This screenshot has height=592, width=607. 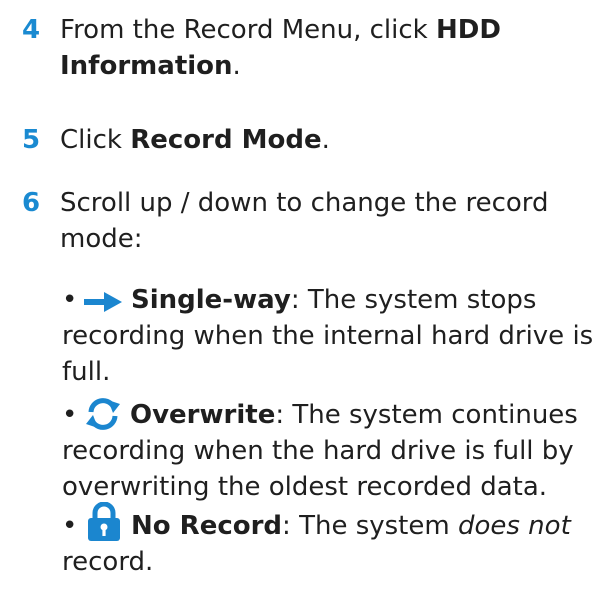 I want to click on mode-name: Single-way, so click(x=211, y=300).